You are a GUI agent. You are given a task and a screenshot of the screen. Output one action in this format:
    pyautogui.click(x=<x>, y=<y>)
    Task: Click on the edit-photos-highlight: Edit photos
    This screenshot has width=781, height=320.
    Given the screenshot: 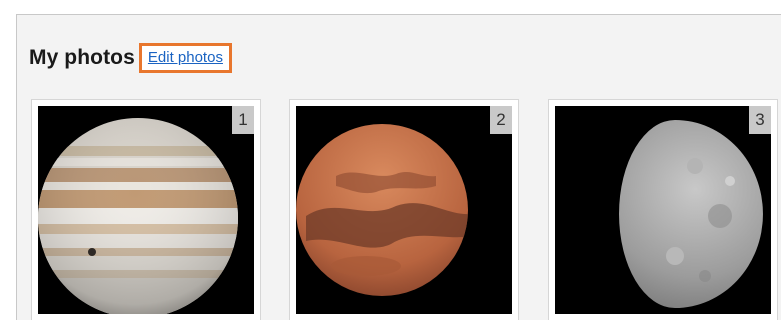 What is the action you would take?
    pyautogui.click(x=185, y=58)
    